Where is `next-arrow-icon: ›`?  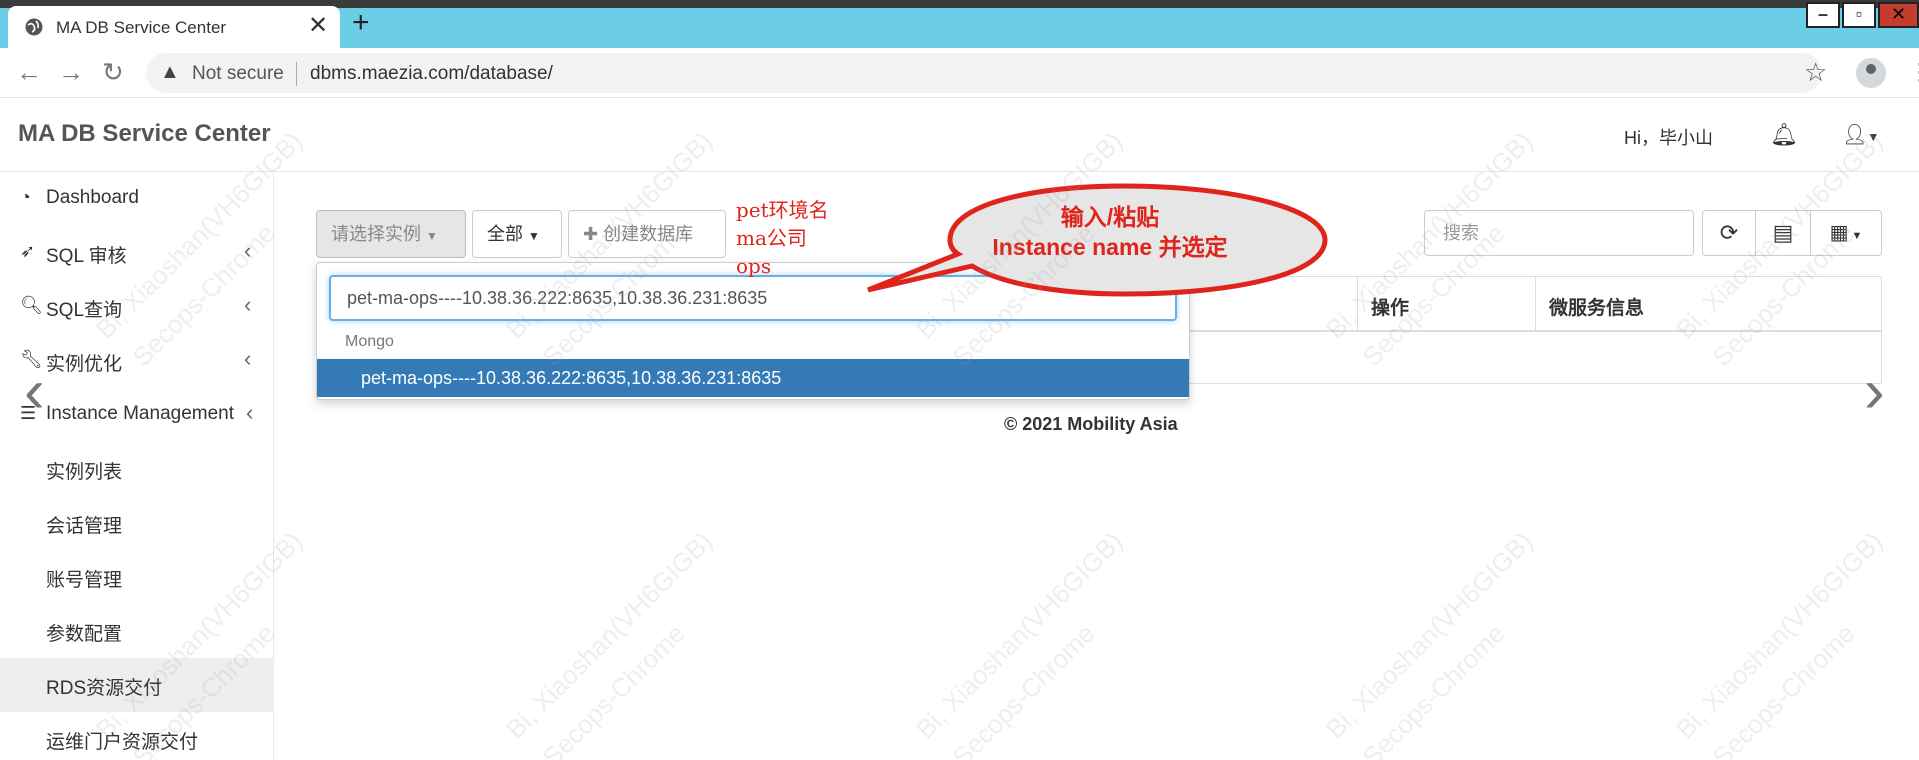 next-arrow-icon: › is located at coordinates (1874, 391).